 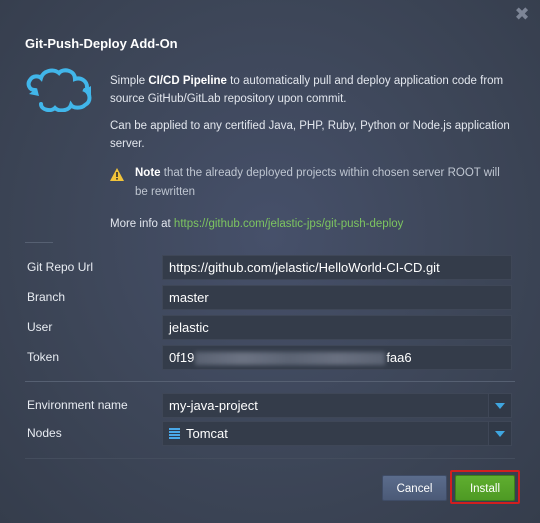 What do you see at coordinates (485, 488) in the screenshot?
I see `install-button: Install` at bounding box center [485, 488].